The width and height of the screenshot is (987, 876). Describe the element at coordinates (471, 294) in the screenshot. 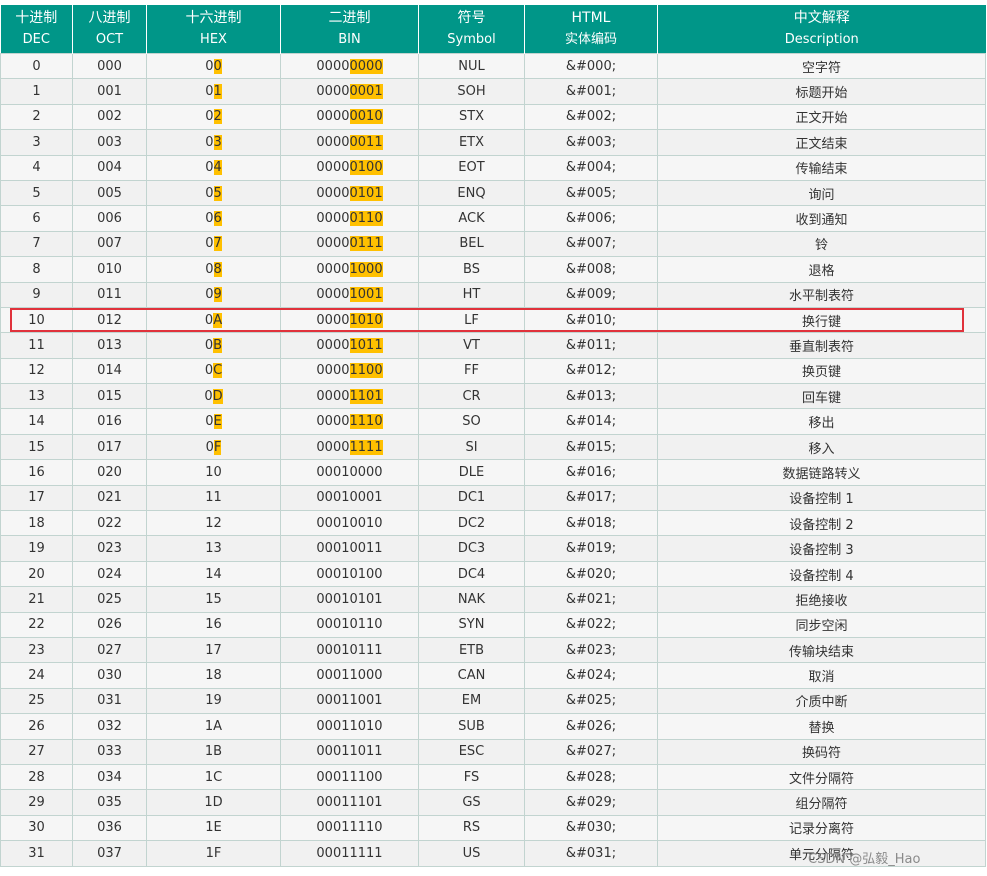

I see `cell-symbol: HT` at that location.